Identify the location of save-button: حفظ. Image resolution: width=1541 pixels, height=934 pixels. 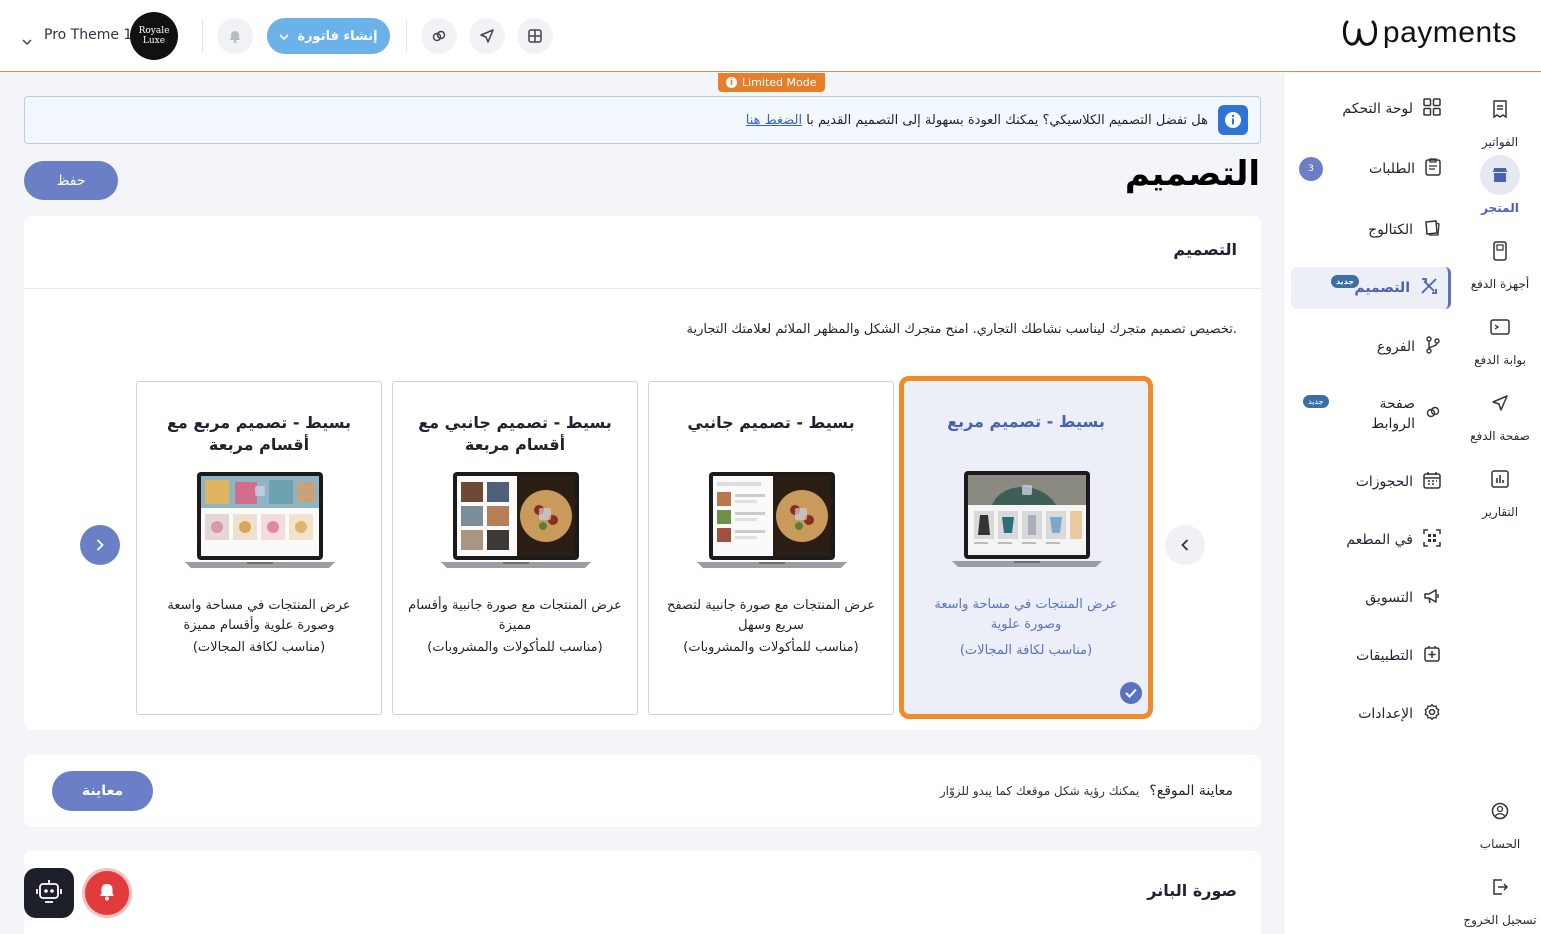
(71, 180).